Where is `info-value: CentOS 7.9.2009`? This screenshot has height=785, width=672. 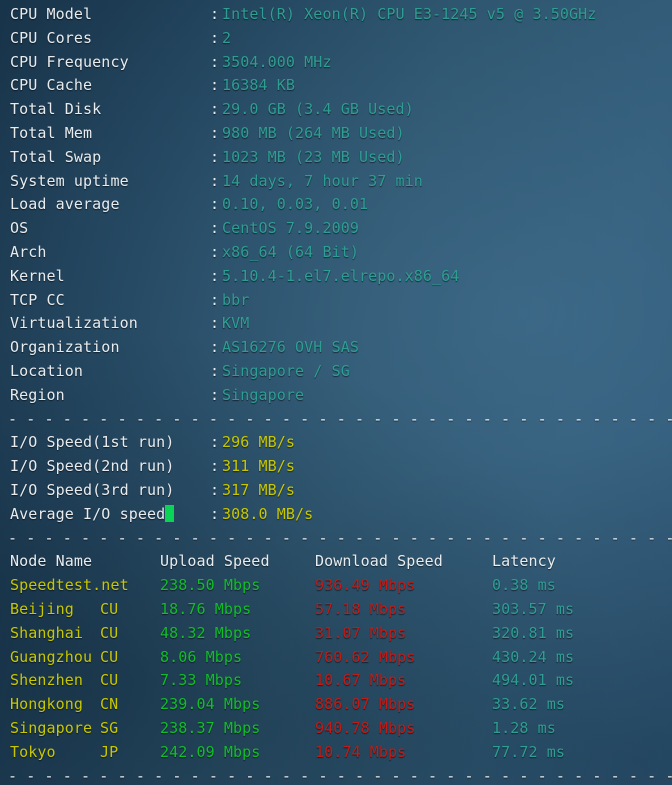 info-value: CentOS 7.9.2009 is located at coordinates (290, 228).